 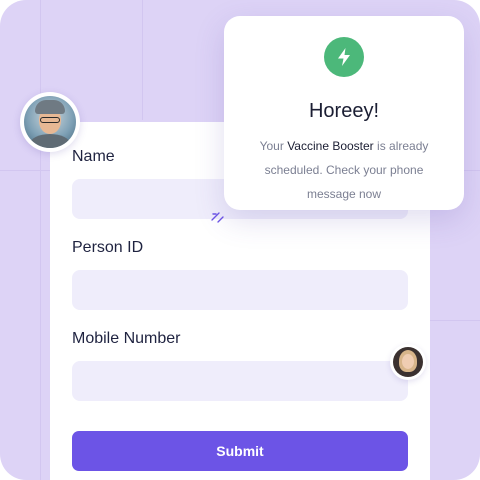 What do you see at coordinates (240, 381) in the screenshot?
I see `mobile-number-input` at bounding box center [240, 381].